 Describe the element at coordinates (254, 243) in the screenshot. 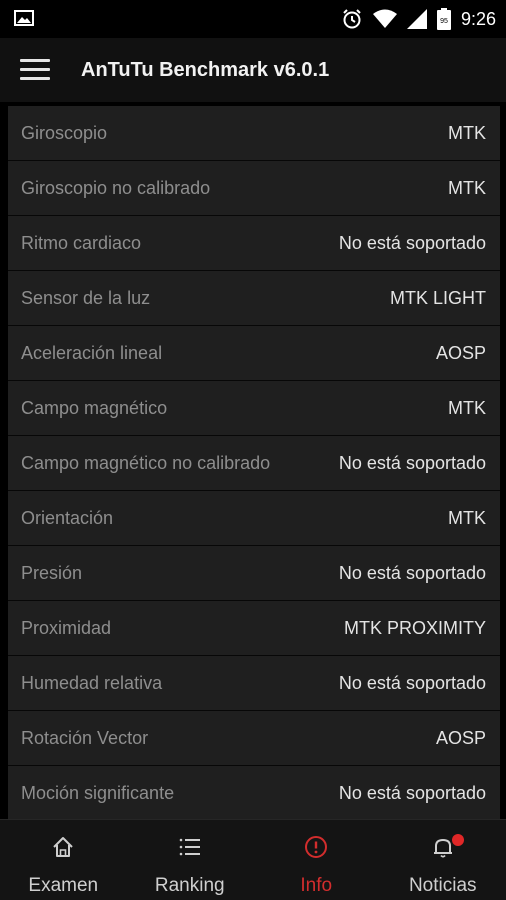

I see `list-item: Ritmo cardiaco No está soportado` at that location.